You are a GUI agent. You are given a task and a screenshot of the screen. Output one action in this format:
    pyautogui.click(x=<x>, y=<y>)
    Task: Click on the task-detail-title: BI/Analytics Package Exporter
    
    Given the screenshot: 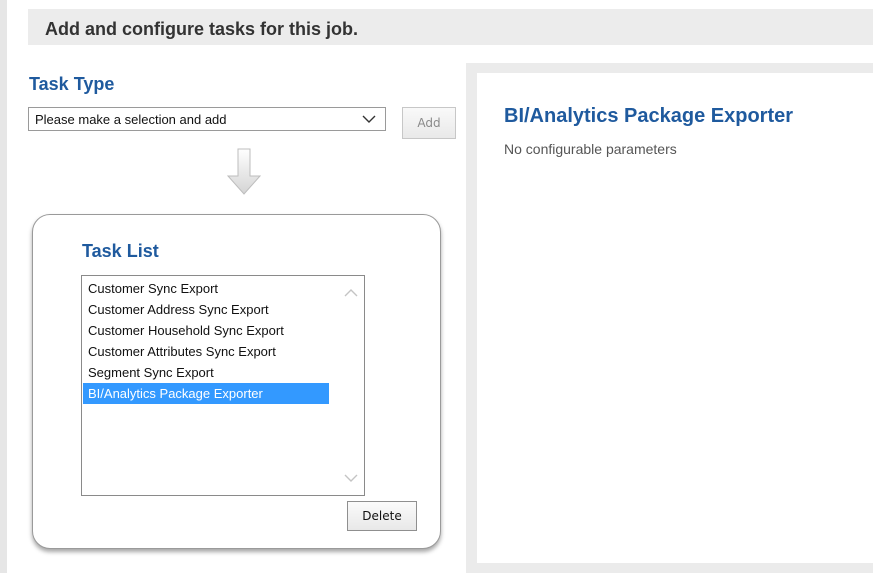 What is the action you would take?
    pyautogui.click(x=649, y=116)
    